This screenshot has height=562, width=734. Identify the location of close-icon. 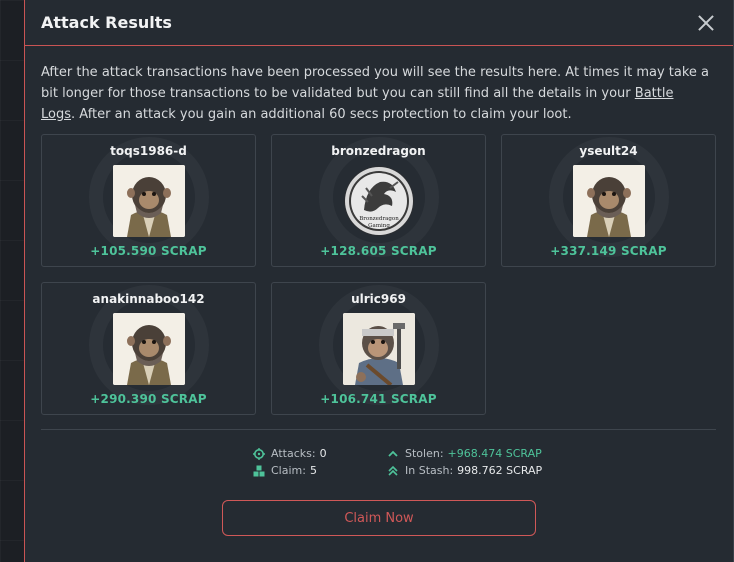
(706, 23).